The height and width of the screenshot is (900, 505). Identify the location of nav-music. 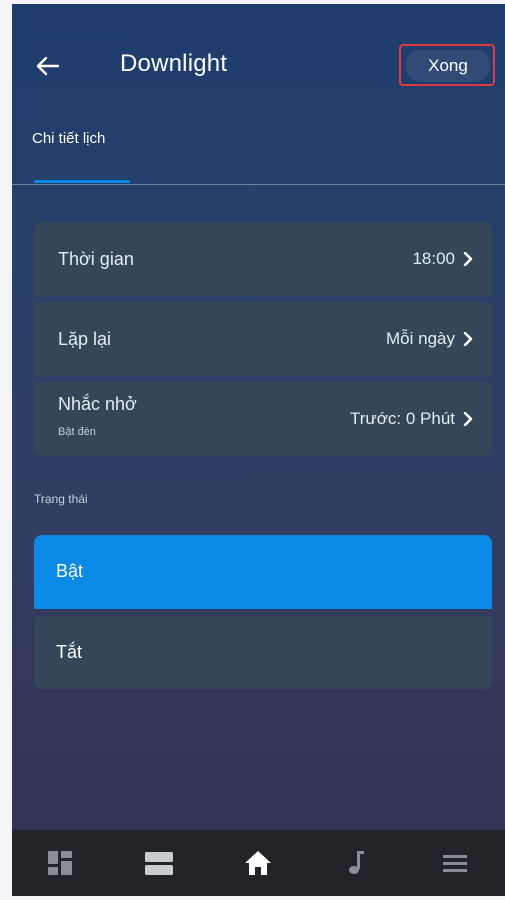
(356, 863).